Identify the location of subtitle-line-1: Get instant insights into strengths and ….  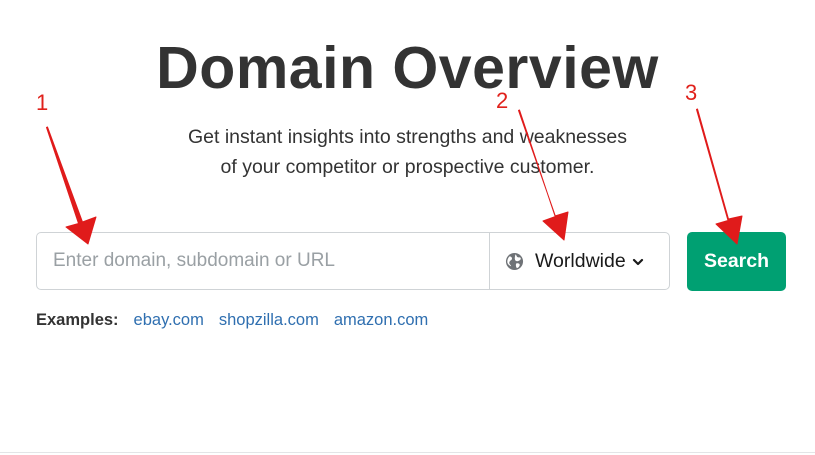
(407, 137).